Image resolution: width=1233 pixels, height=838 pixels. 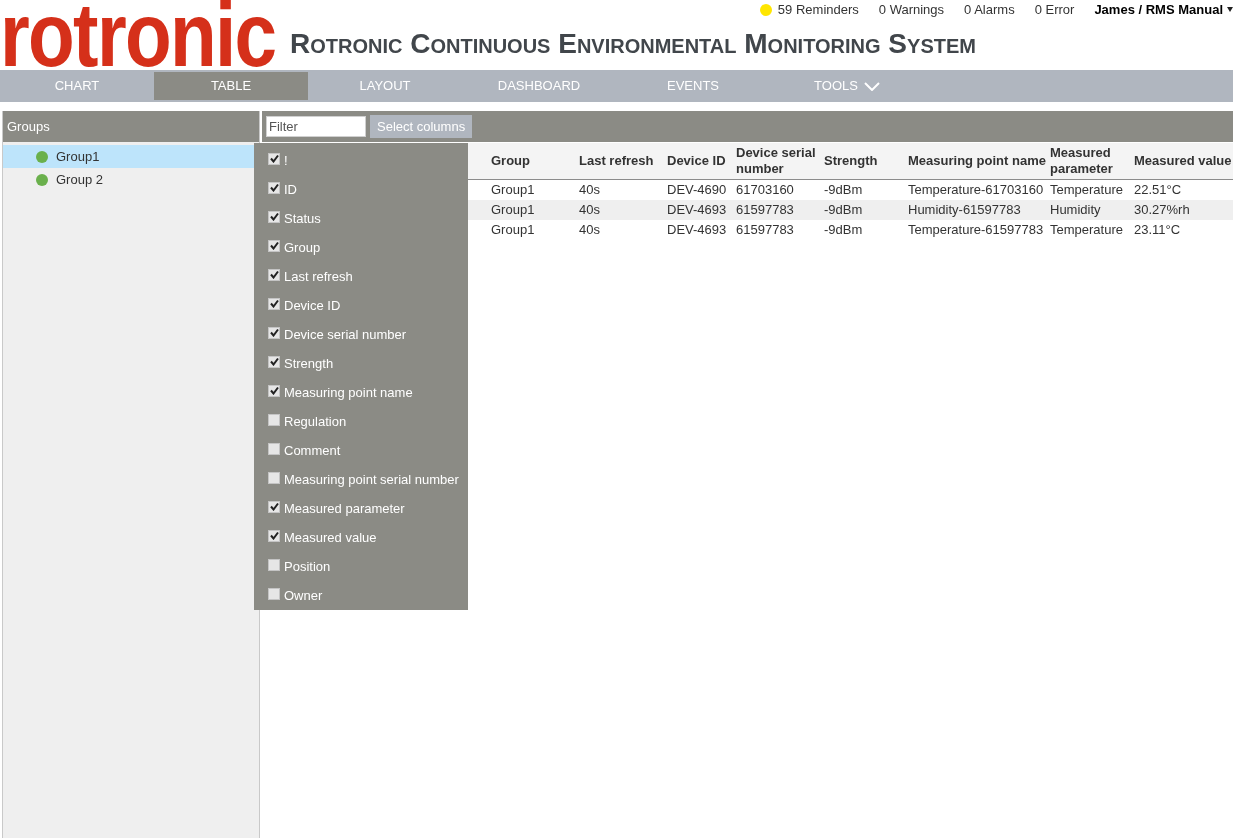 What do you see at coordinates (316, 126) in the screenshot?
I see `filter-field: Filter` at bounding box center [316, 126].